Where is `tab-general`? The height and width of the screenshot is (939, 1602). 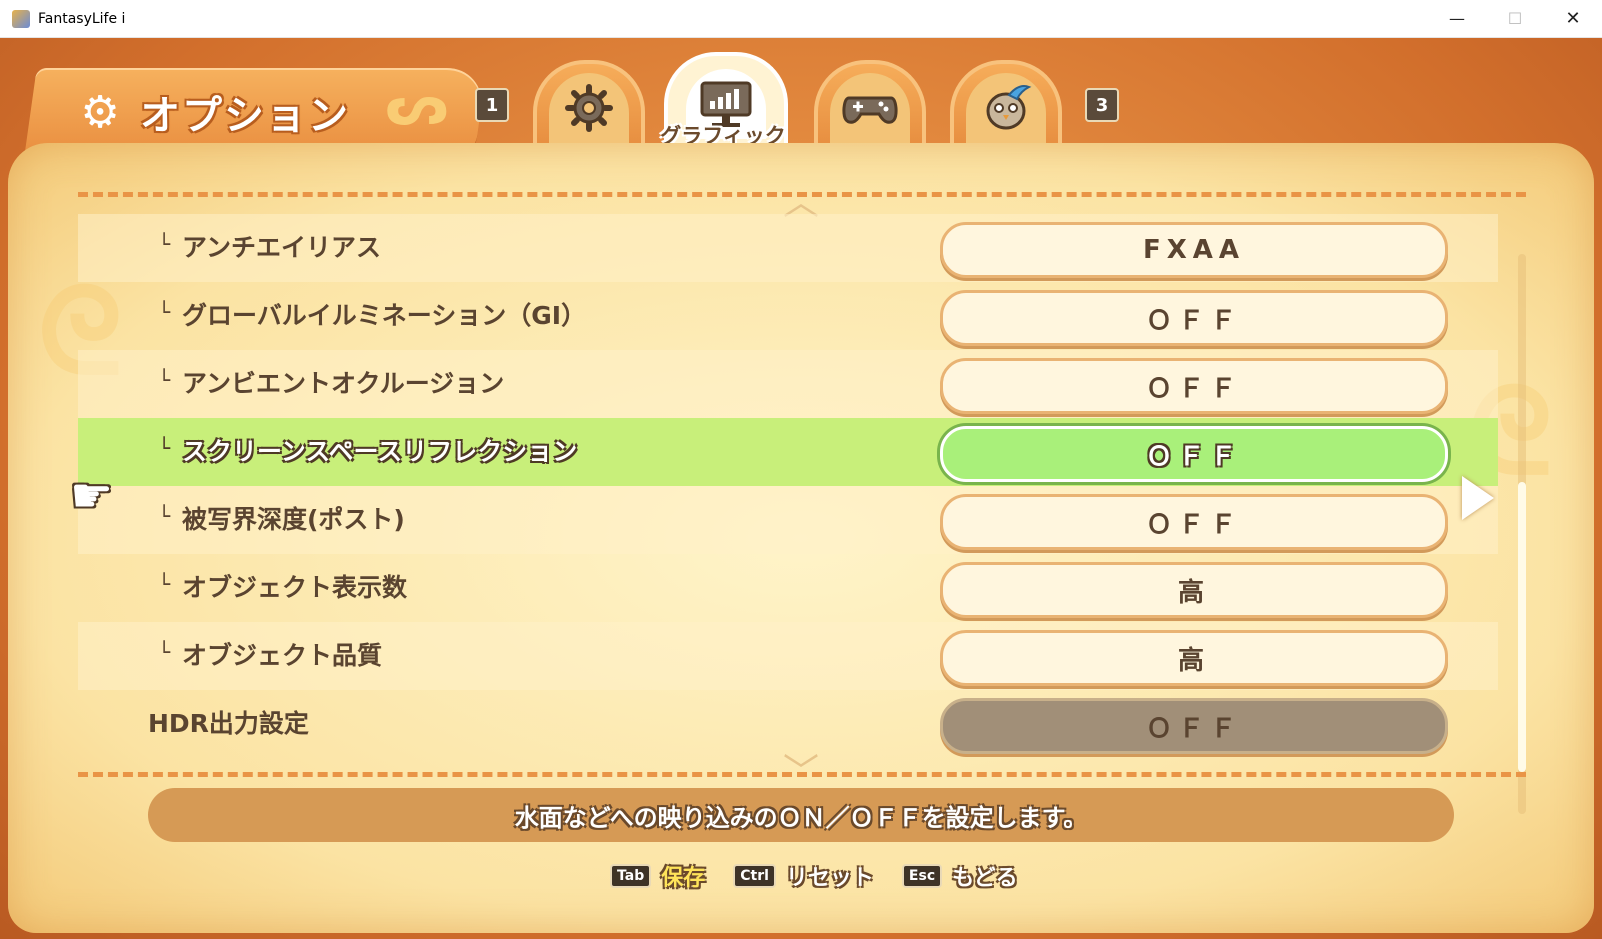 tab-general is located at coordinates (589, 106).